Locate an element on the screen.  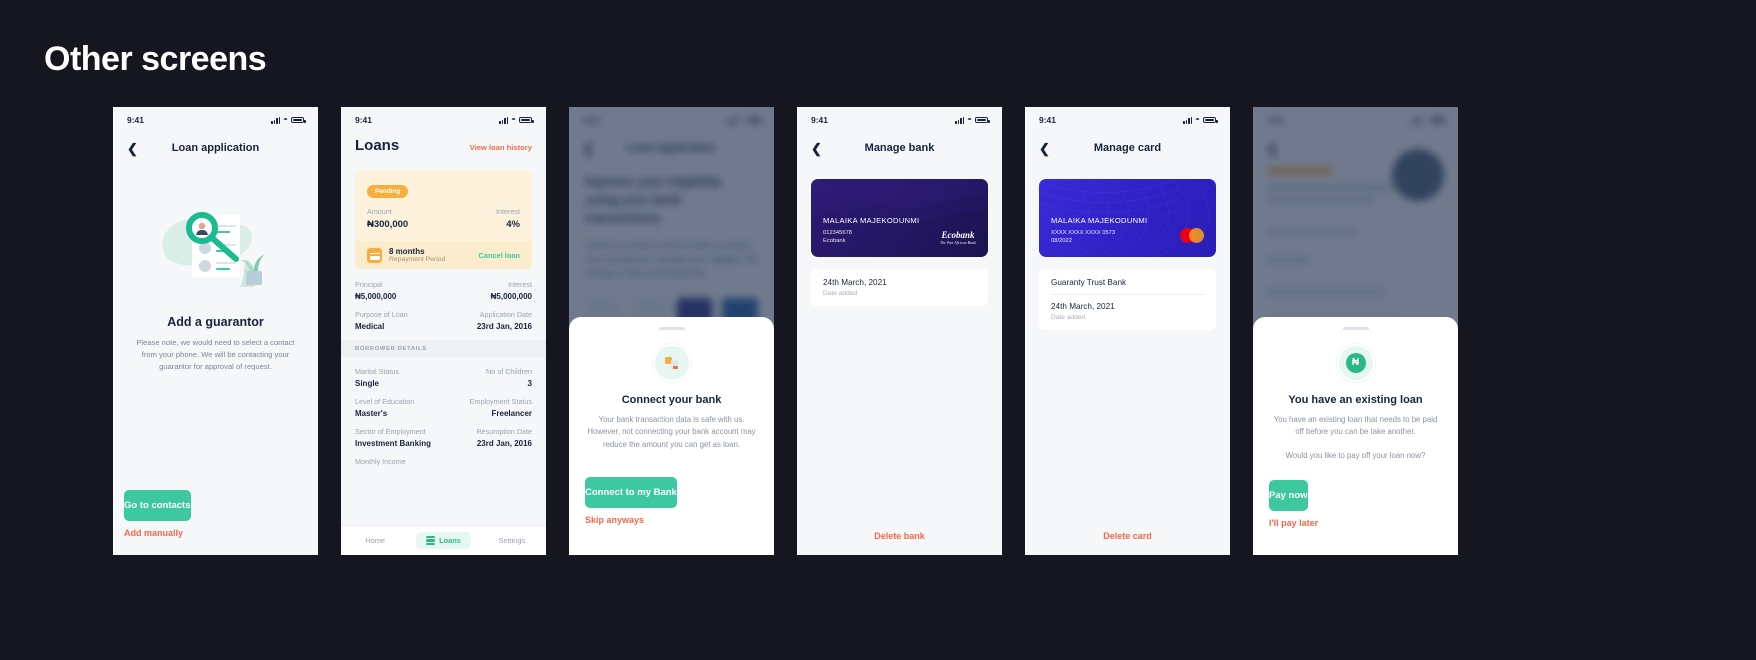
detail-key: Level of Education is located at coordinates (385, 401).